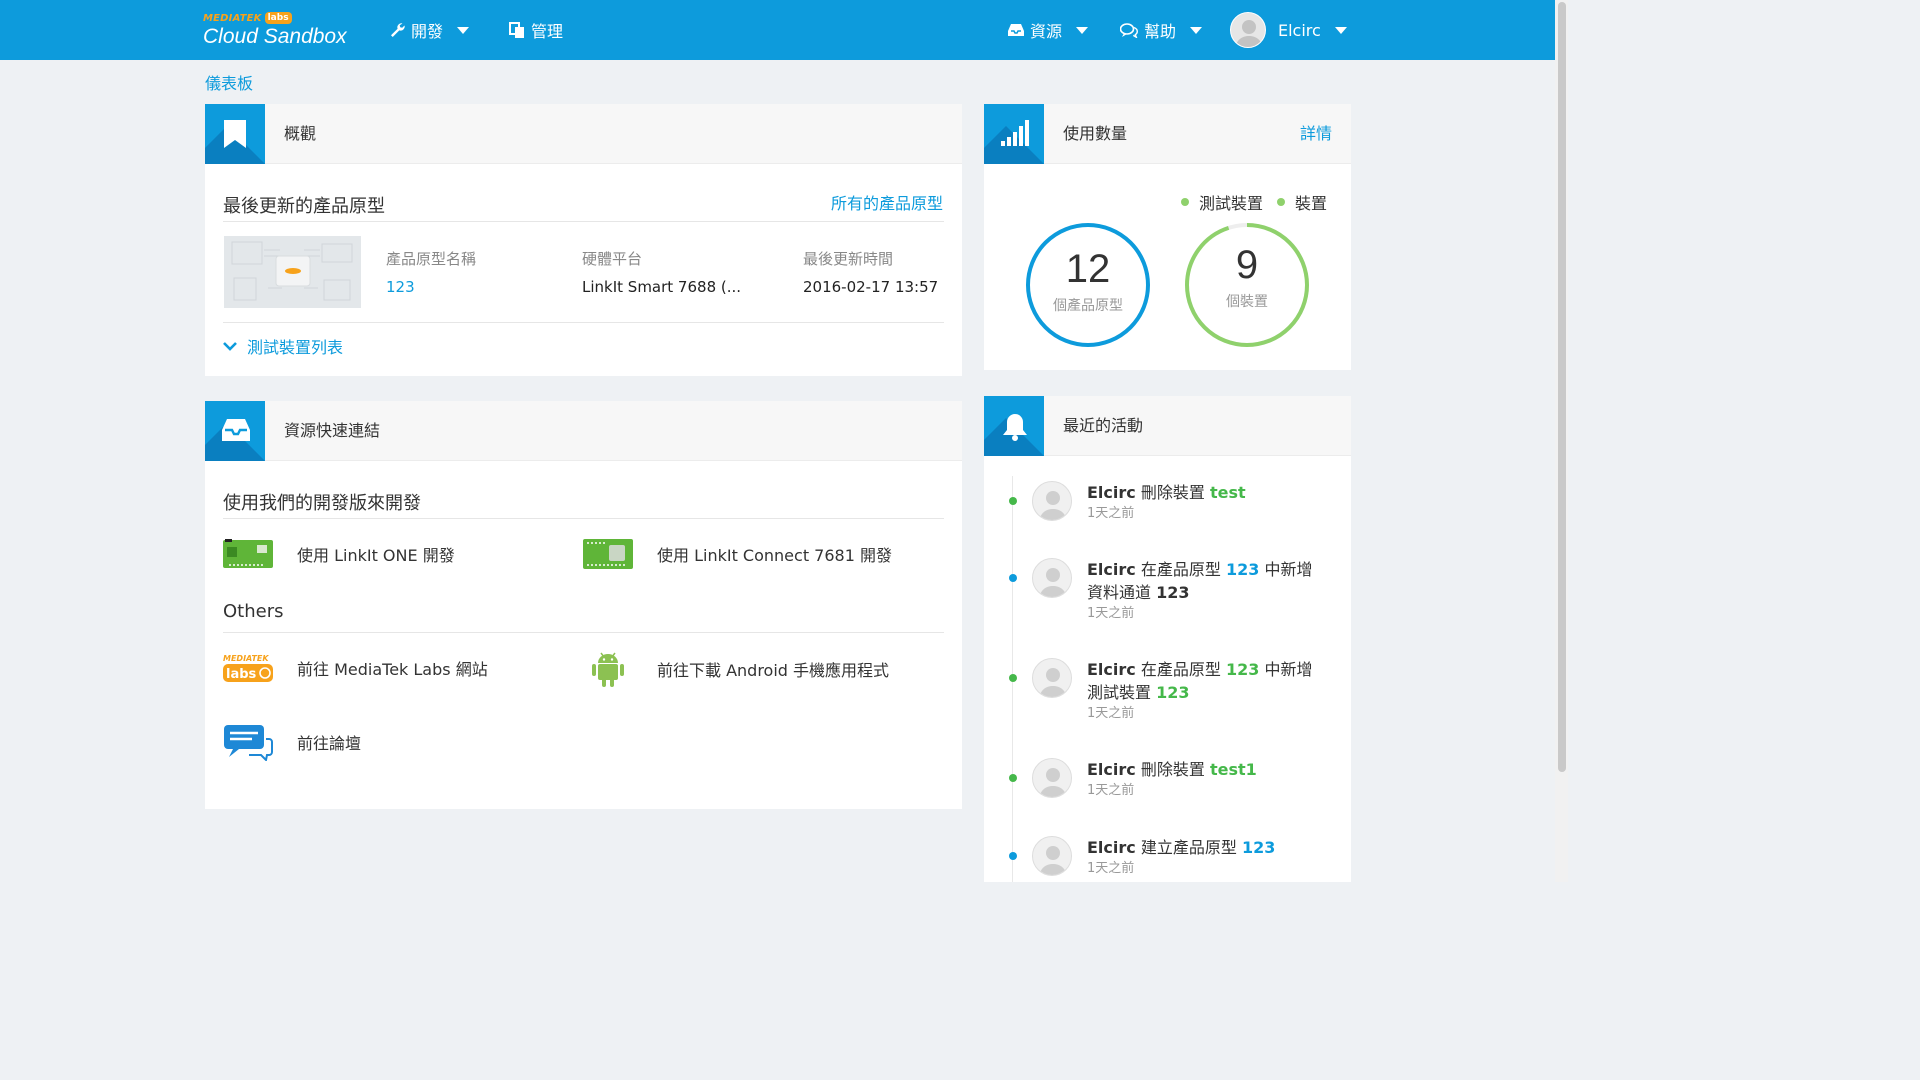 The width and height of the screenshot is (1920, 1080). What do you see at coordinates (773, 670) in the screenshot?
I see `android-app-label: 前往下載 Android 手機應用程式` at bounding box center [773, 670].